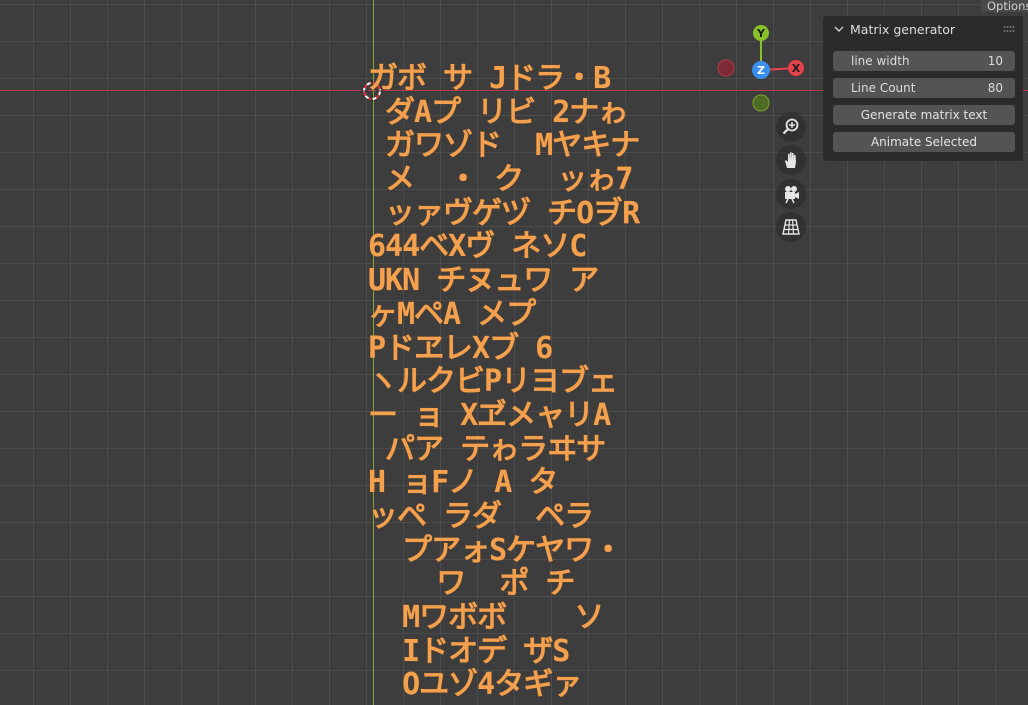  What do you see at coordinates (726, 68) in the screenshot?
I see `gizmo-neg-x-icon` at bounding box center [726, 68].